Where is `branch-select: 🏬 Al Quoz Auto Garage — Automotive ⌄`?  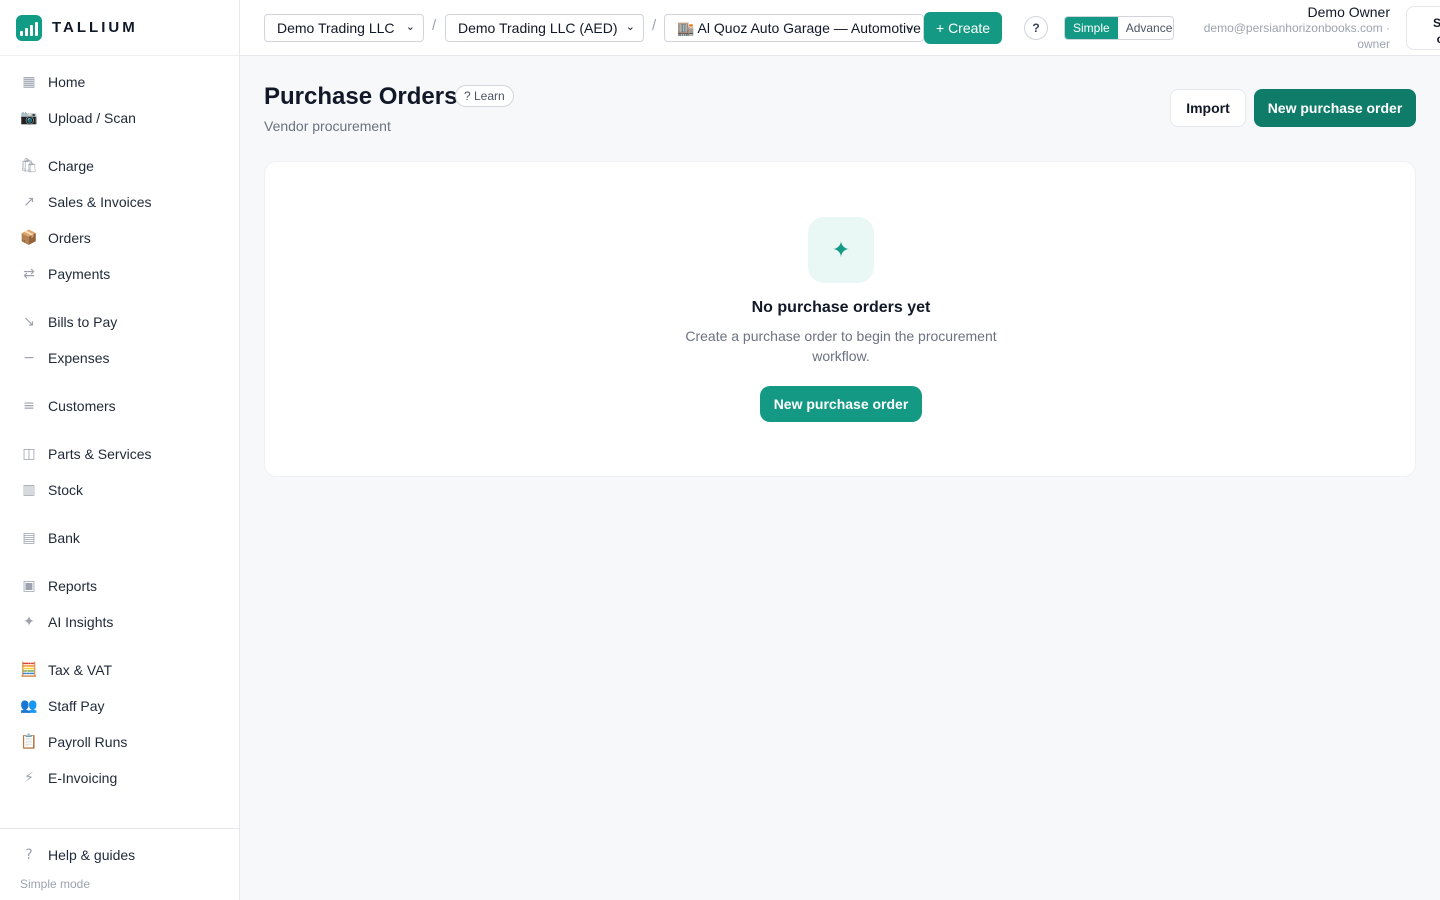
branch-select: 🏬 Al Quoz Auto Garage — Automotive ⌄ is located at coordinates (794, 28).